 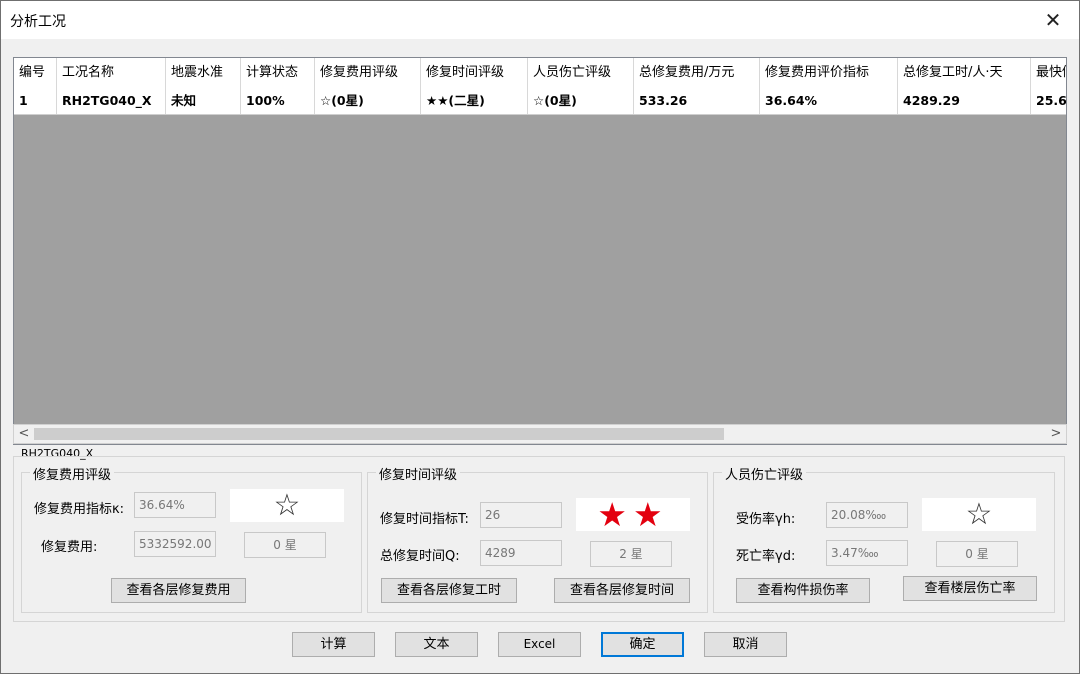 I want to click on total-time-label: 总修复时间Q:, so click(x=420, y=556).